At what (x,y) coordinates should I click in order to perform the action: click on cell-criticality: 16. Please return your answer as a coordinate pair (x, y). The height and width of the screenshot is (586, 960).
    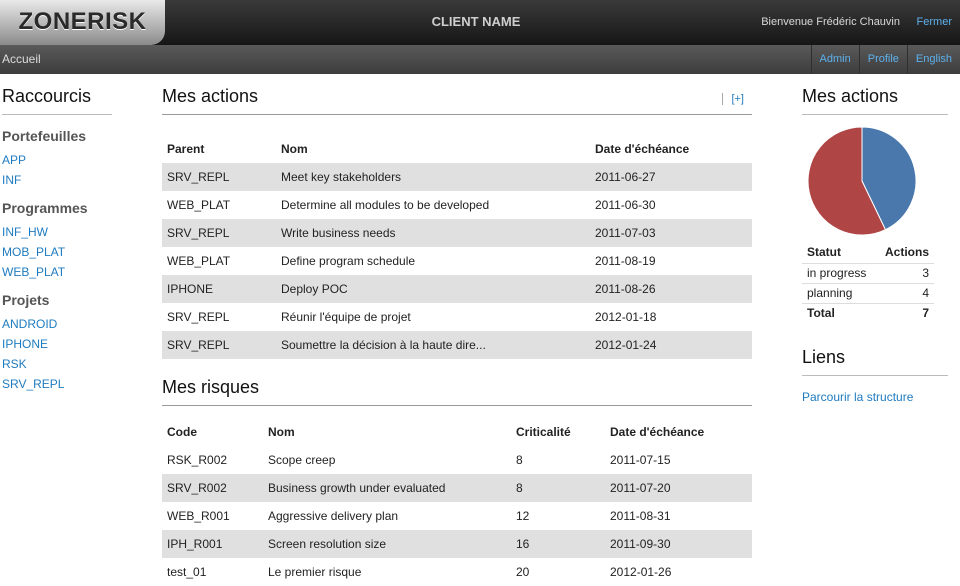
    Looking at the image, I should click on (558, 544).